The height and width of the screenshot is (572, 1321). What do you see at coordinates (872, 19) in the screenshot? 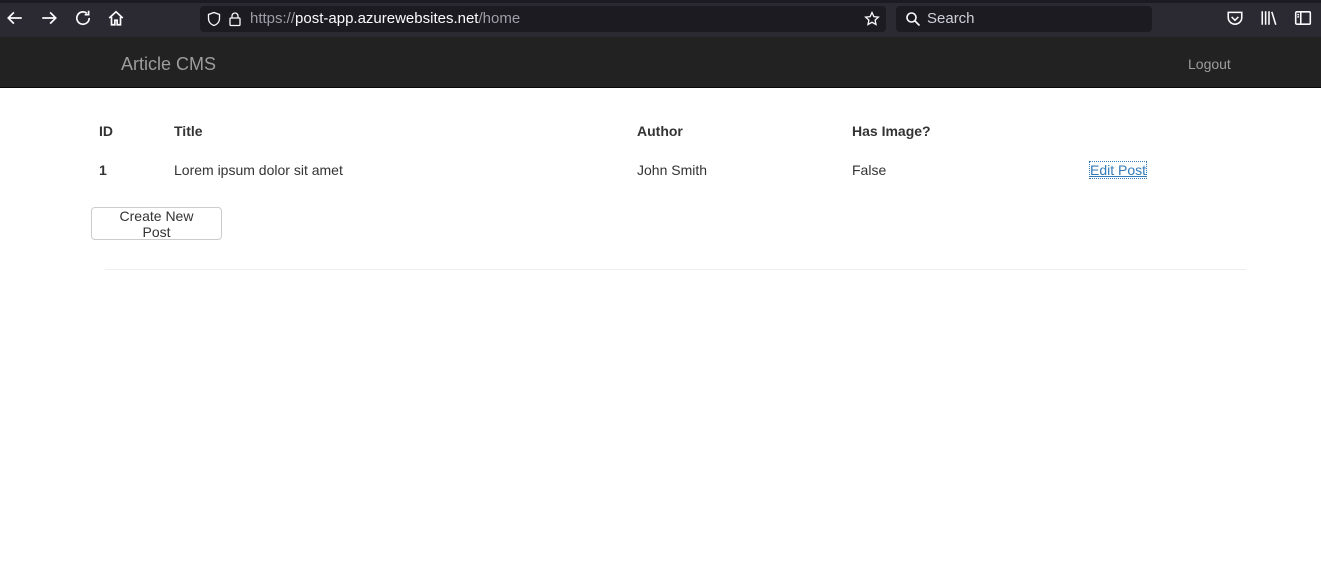
I see `bookmark-star-icon` at bounding box center [872, 19].